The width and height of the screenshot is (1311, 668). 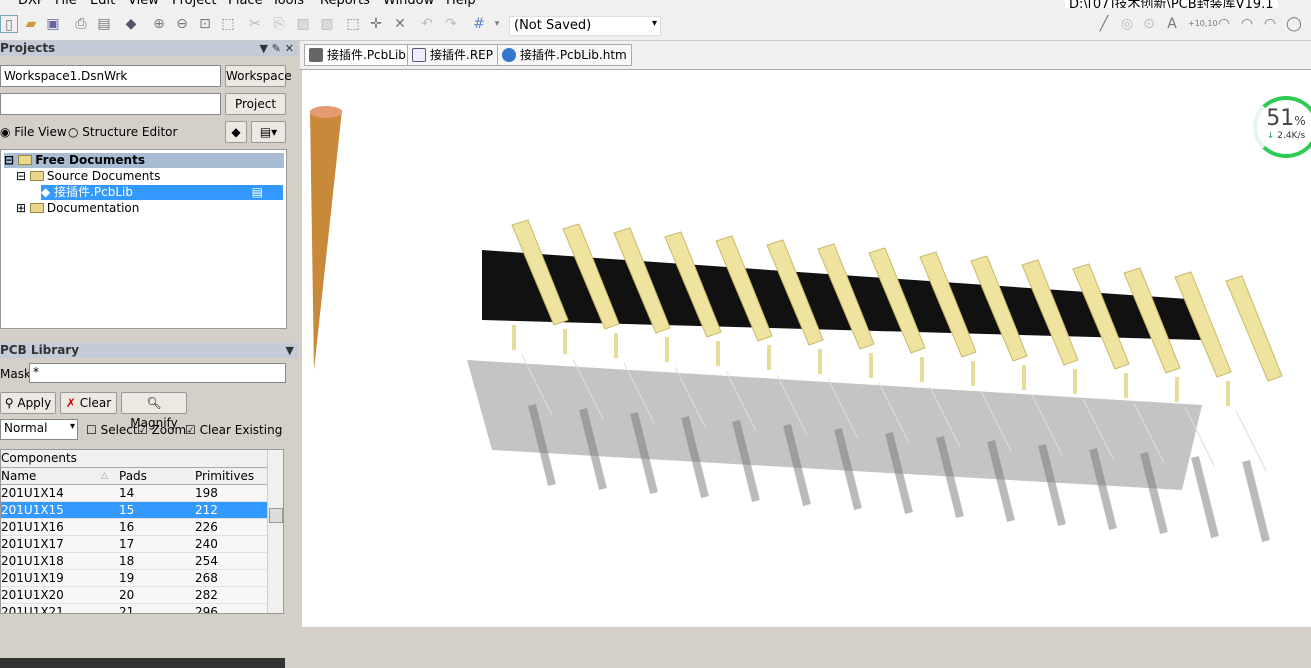 I want to click on tab-label: 接插件.REP, so click(x=461, y=55).